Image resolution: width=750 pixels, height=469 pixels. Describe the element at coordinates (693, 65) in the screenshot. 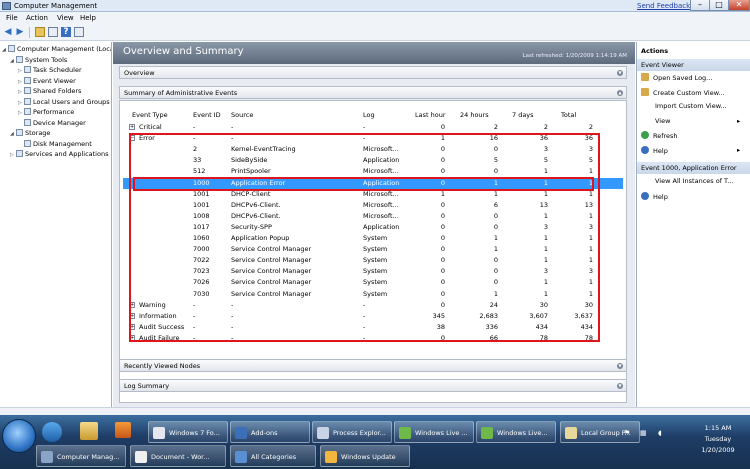

I see `actions-group-event-viewer: Event Viewer` at that location.